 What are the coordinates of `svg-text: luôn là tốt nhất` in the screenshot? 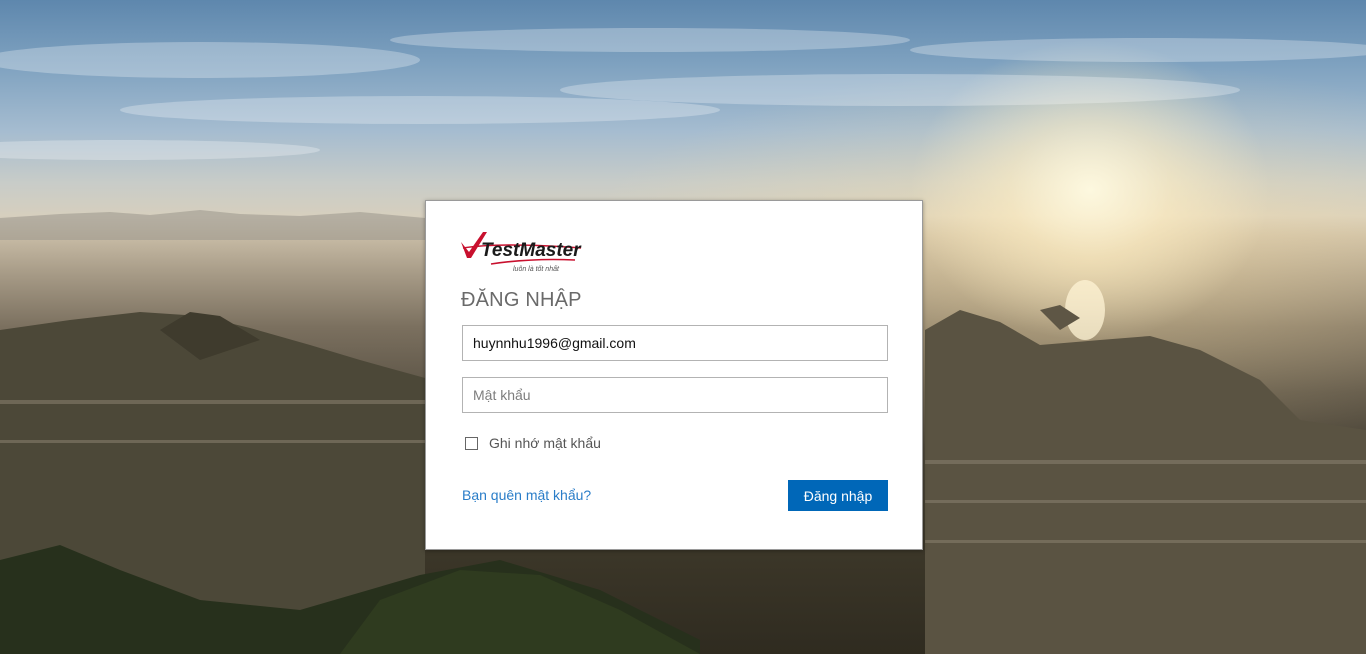 It's located at (536, 269).